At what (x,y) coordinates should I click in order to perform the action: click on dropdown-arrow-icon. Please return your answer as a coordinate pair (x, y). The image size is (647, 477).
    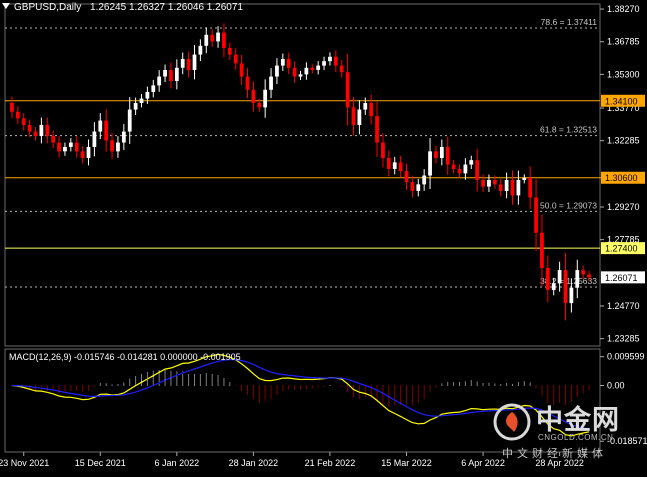
    Looking at the image, I should click on (6, 6).